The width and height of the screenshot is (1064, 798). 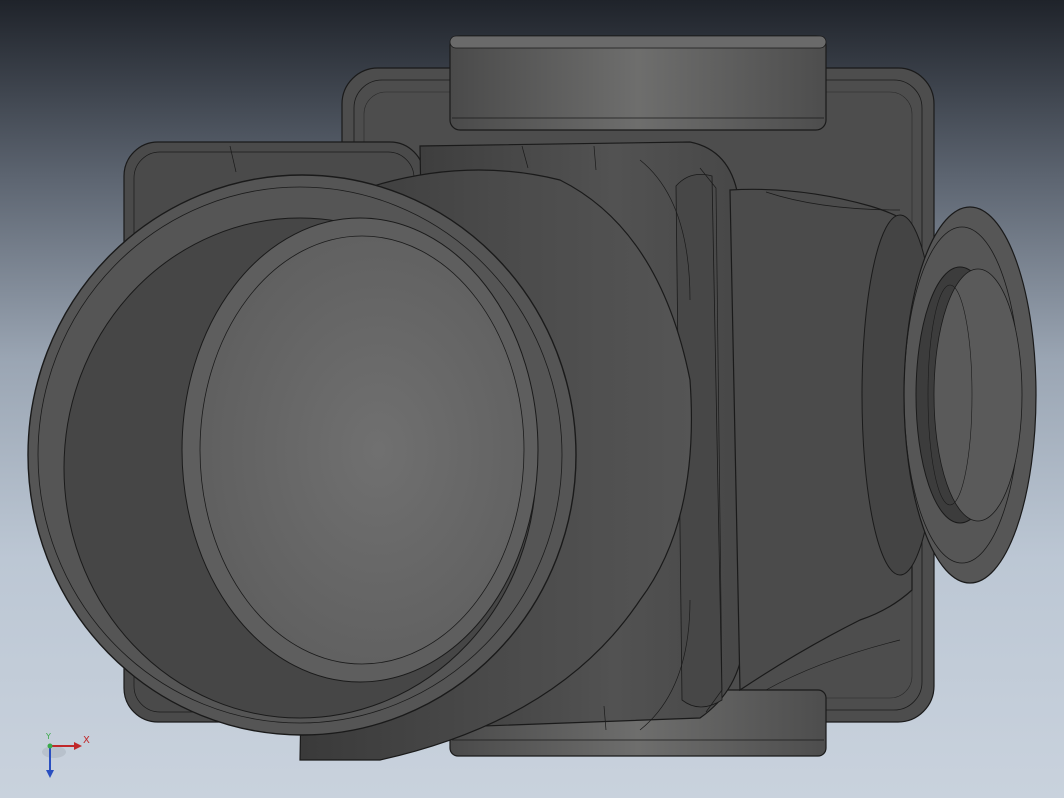 What do you see at coordinates (54, 752) in the screenshot?
I see `triad-origin-shadow` at bounding box center [54, 752].